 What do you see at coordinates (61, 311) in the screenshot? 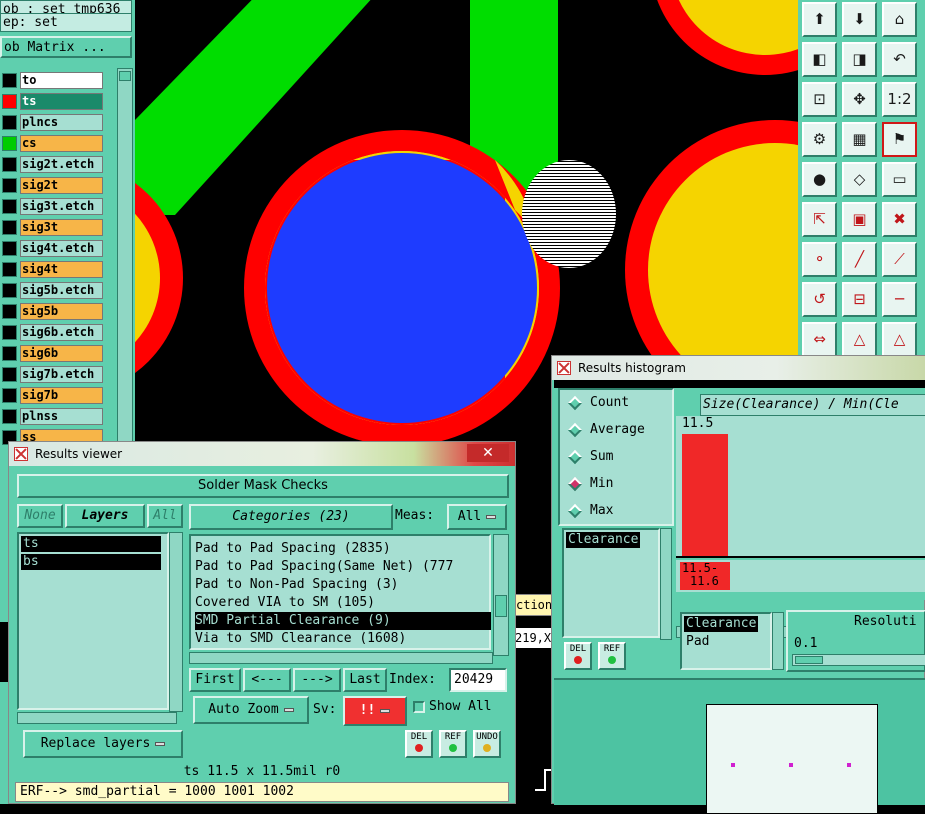
I see `layer-name: sig5b` at bounding box center [61, 311].